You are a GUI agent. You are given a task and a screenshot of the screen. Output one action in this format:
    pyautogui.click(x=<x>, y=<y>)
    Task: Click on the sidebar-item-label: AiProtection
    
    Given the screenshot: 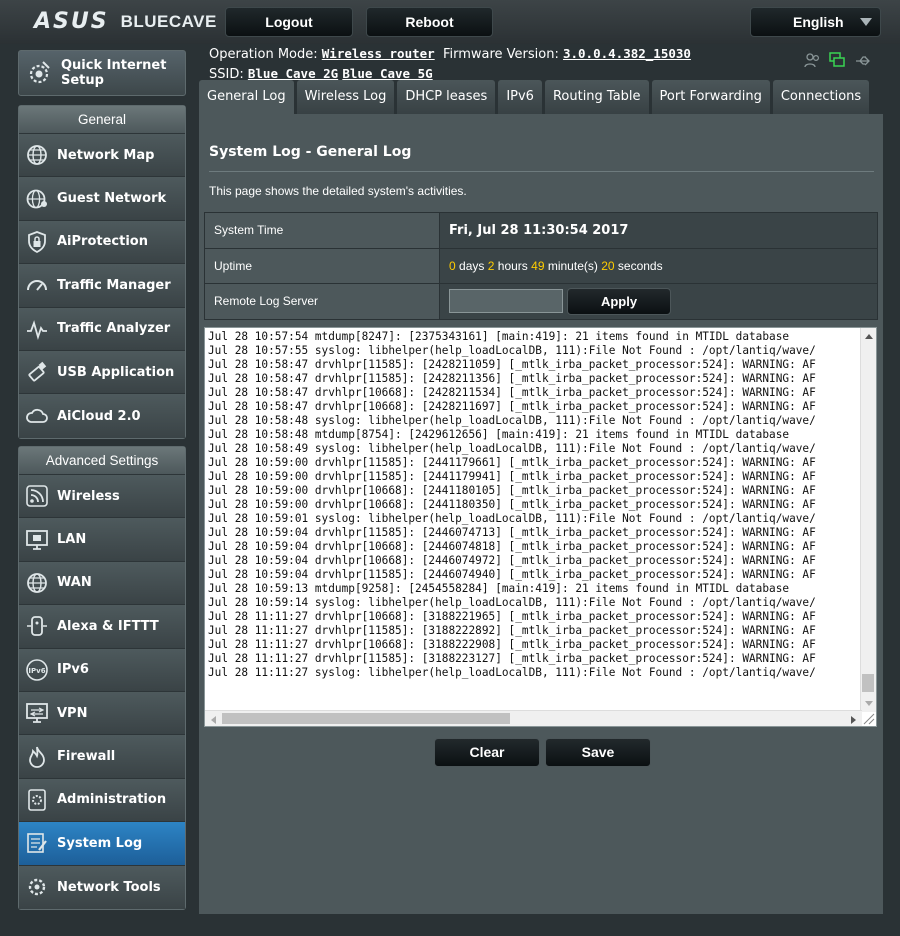 What is the action you would take?
    pyautogui.click(x=102, y=242)
    